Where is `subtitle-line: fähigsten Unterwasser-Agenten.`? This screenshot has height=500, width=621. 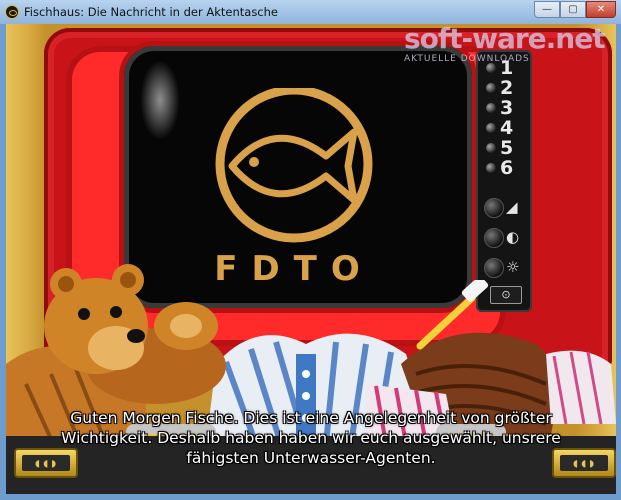 subtitle-line: fähigsten Unterwasser-Agenten. is located at coordinates (311, 458).